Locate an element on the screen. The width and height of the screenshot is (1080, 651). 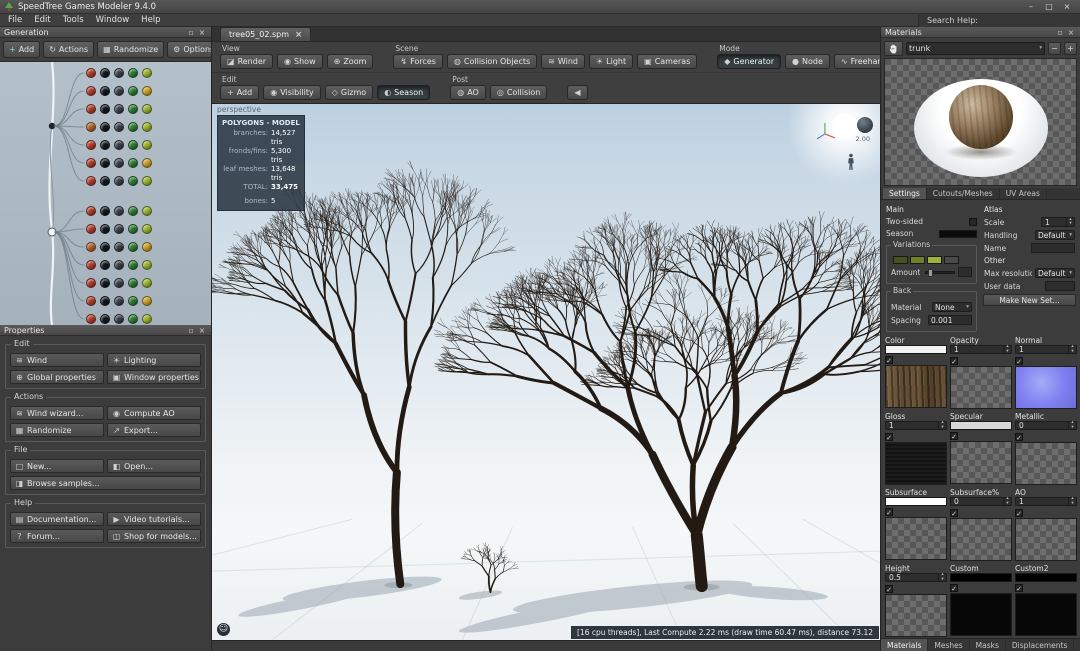
normal-texture-thumbnail is located at coordinates (1046, 387).